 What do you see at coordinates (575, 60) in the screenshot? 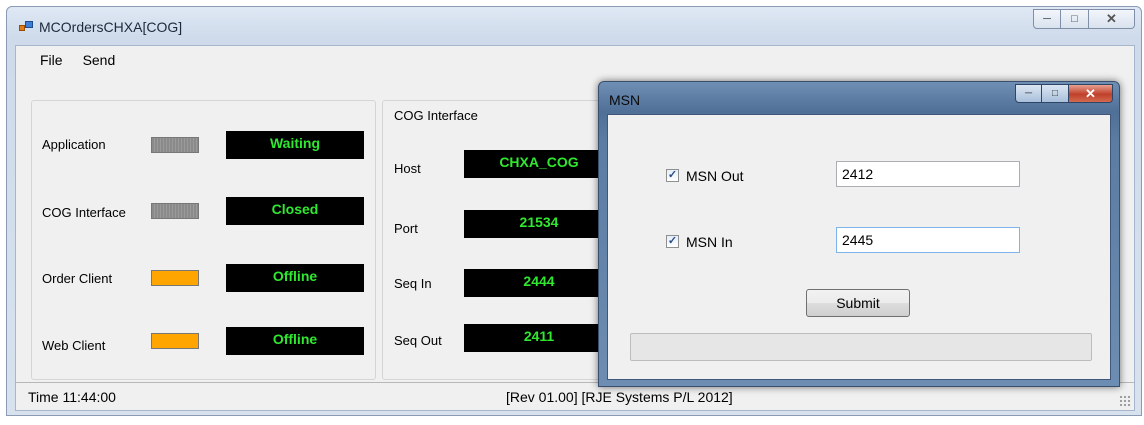
I see `menu-bar: File Send` at bounding box center [575, 60].